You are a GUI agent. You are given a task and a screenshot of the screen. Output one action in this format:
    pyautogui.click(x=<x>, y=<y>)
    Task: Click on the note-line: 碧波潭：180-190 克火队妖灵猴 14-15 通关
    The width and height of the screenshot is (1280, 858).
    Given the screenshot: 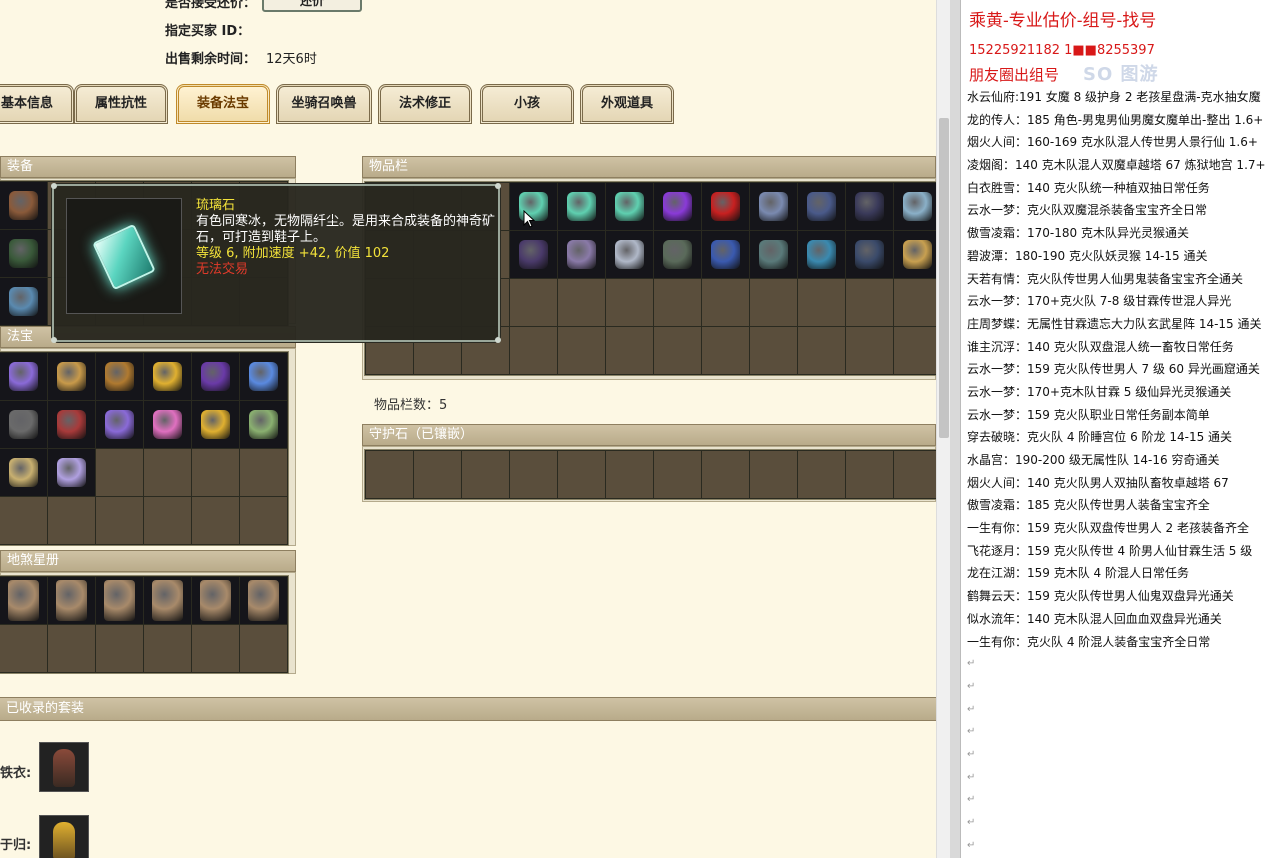 What is the action you would take?
    pyautogui.click(x=1087, y=255)
    